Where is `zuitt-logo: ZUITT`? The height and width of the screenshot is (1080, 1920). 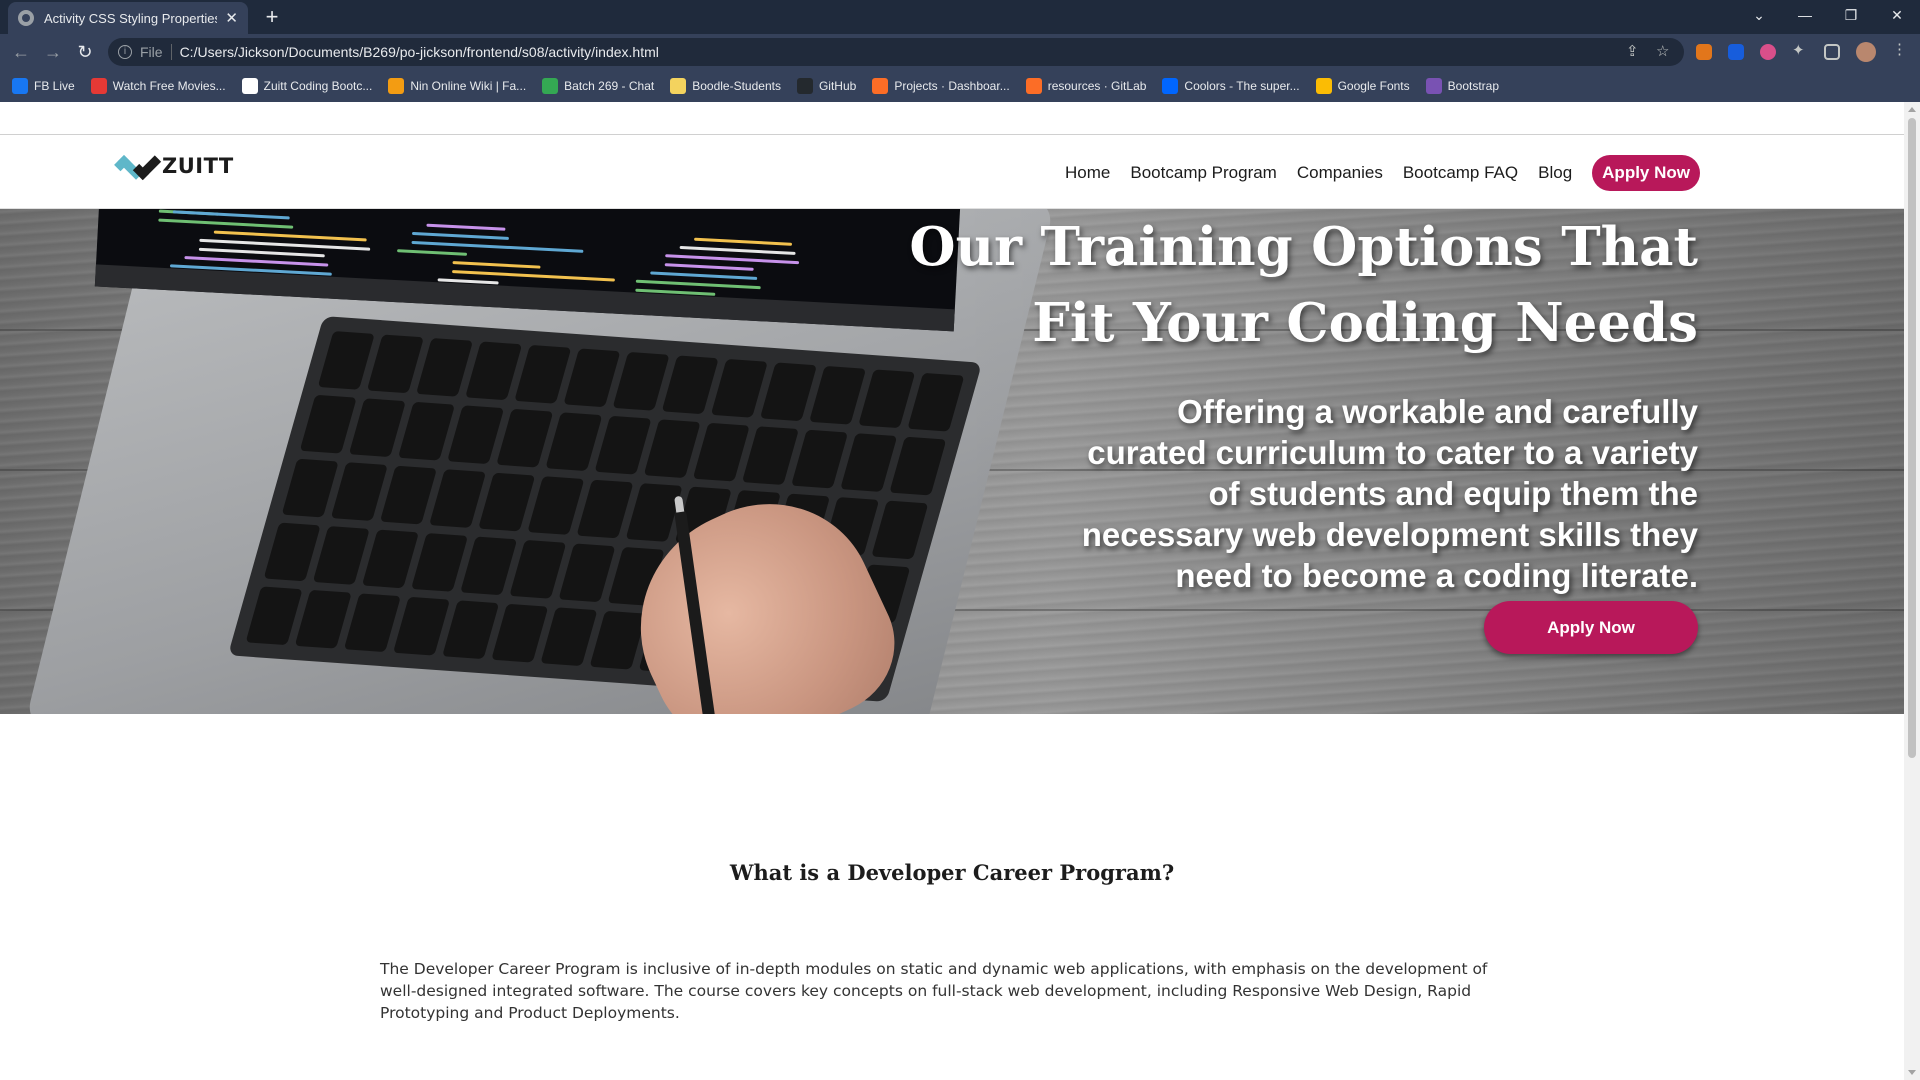 zuitt-logo: ZUITT is located at coordinates (173, 166).